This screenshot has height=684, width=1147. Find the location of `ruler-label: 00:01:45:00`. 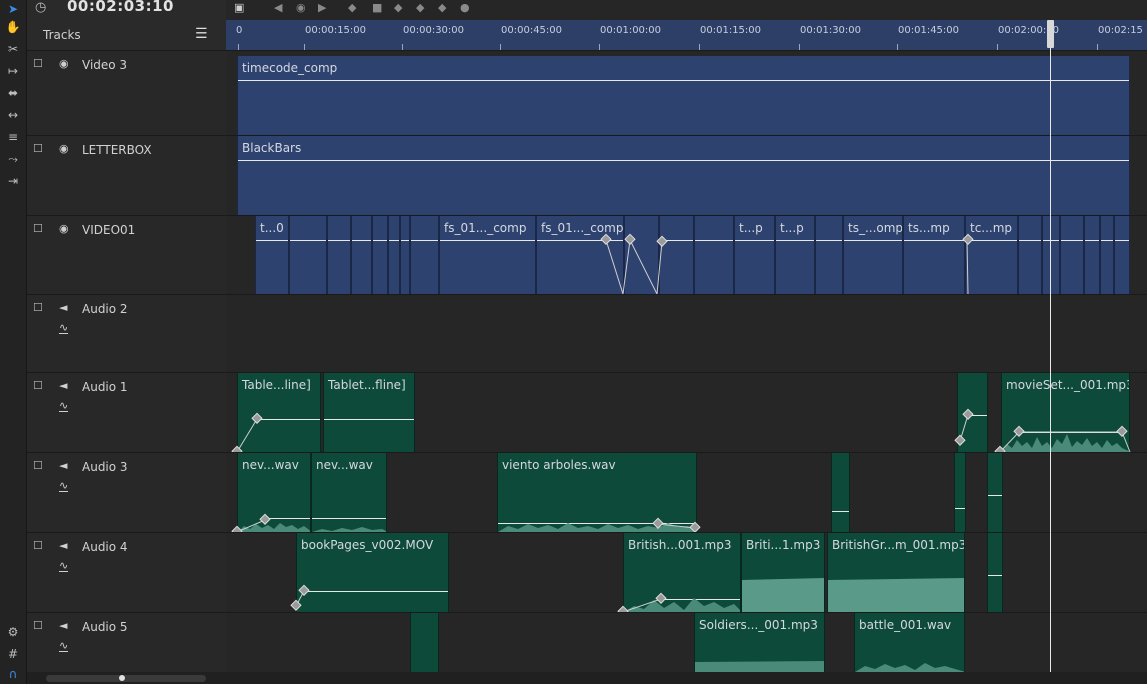

ruler-label: 00:01:45:00 is located at coordinates (929, 30).